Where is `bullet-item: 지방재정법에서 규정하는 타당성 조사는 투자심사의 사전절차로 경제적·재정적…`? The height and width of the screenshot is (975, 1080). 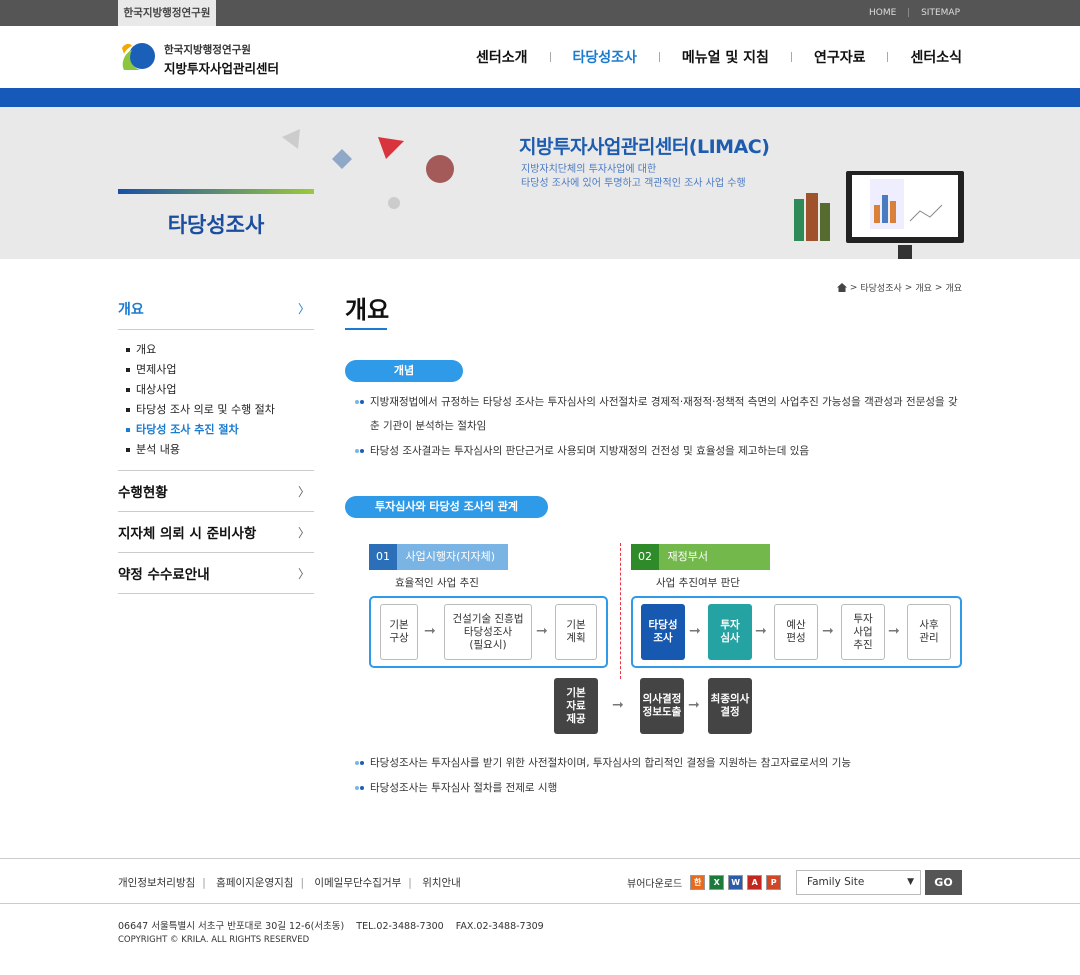 bullet-item: 지방재정법에서 규정하는 타당성 조사는 투자심사의 사전절차로 경제적·재정적… is located at coordinates (660, 414).